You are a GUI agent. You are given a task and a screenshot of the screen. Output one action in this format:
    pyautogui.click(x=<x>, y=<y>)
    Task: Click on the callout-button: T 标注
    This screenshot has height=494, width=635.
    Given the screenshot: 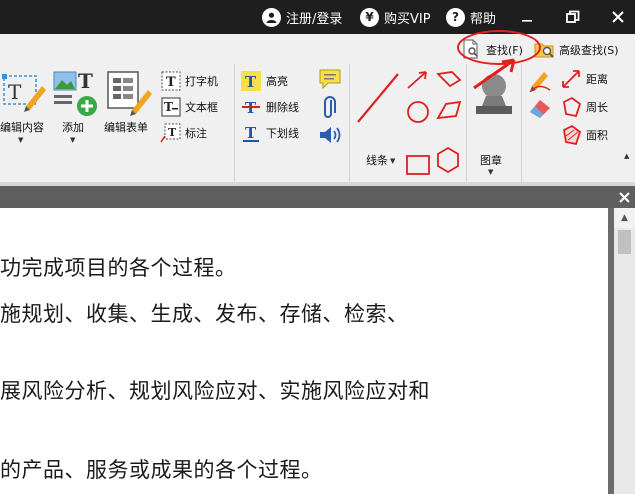 What is the action you would take?
    pyautogui.click(x=195, y=133)
    